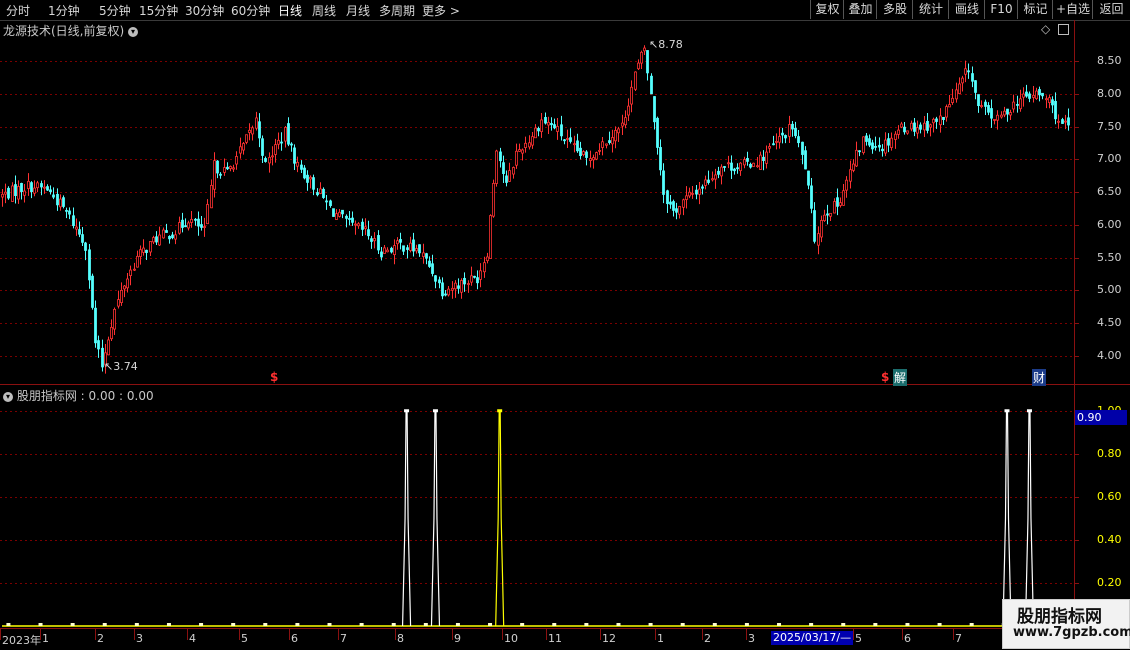 This screenshot has height=650, width=1130. I want to click on price-tick-label: 7.50, so click(1109, 126).